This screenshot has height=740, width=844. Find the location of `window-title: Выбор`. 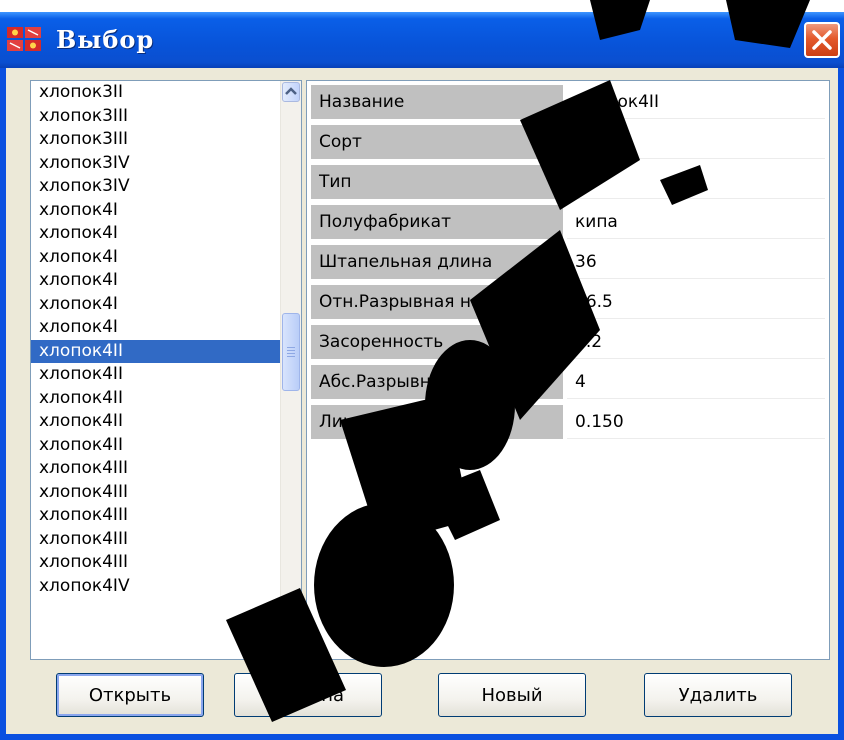

window-title: Выбор is located at coordinates (105, 39).